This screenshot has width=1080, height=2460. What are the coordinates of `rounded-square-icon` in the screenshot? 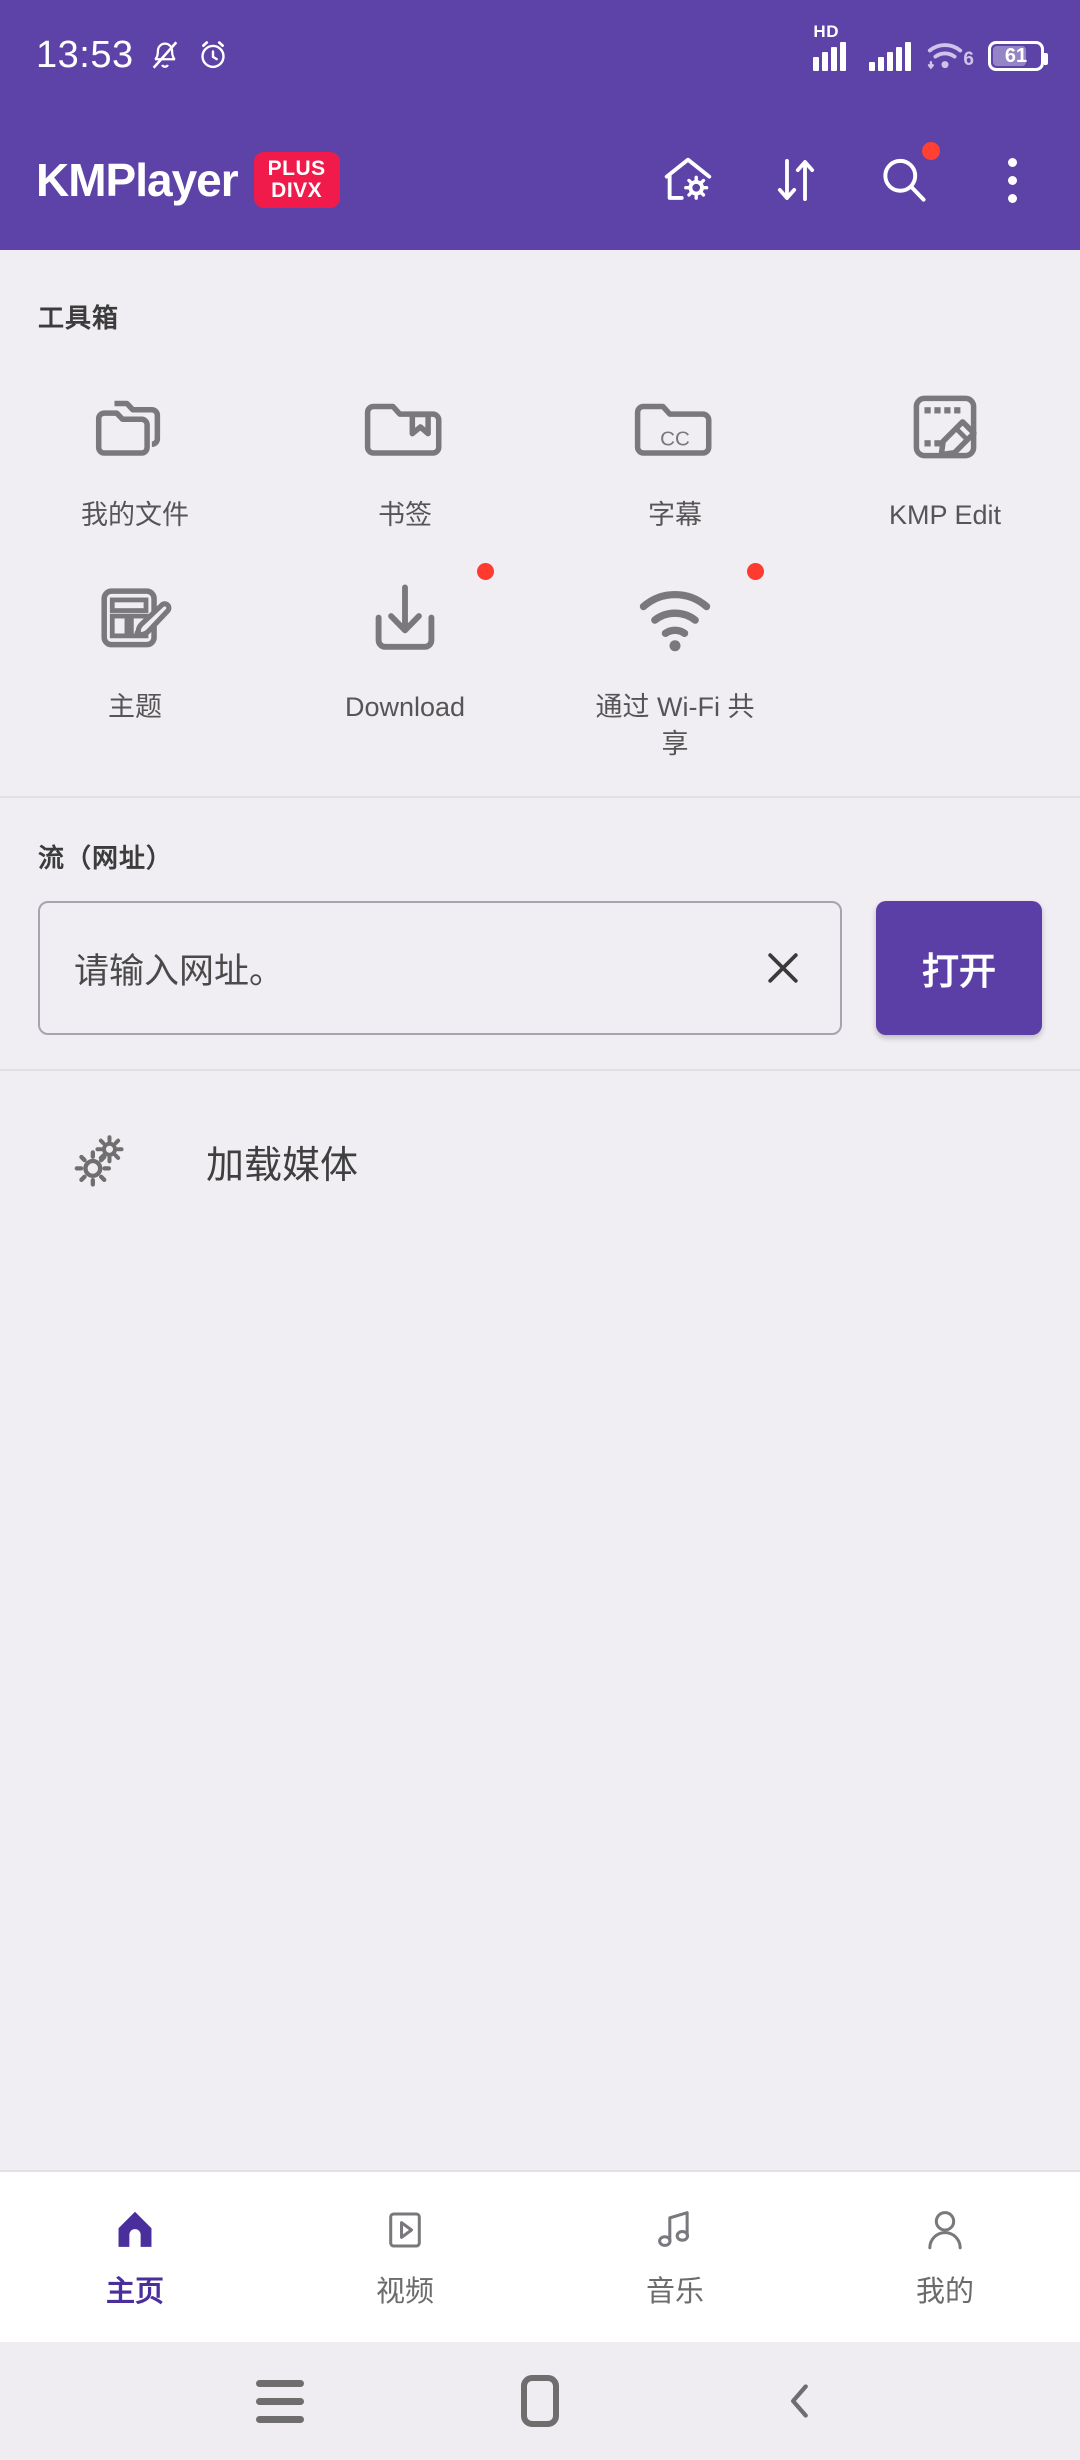 It's located at (540, 2401).